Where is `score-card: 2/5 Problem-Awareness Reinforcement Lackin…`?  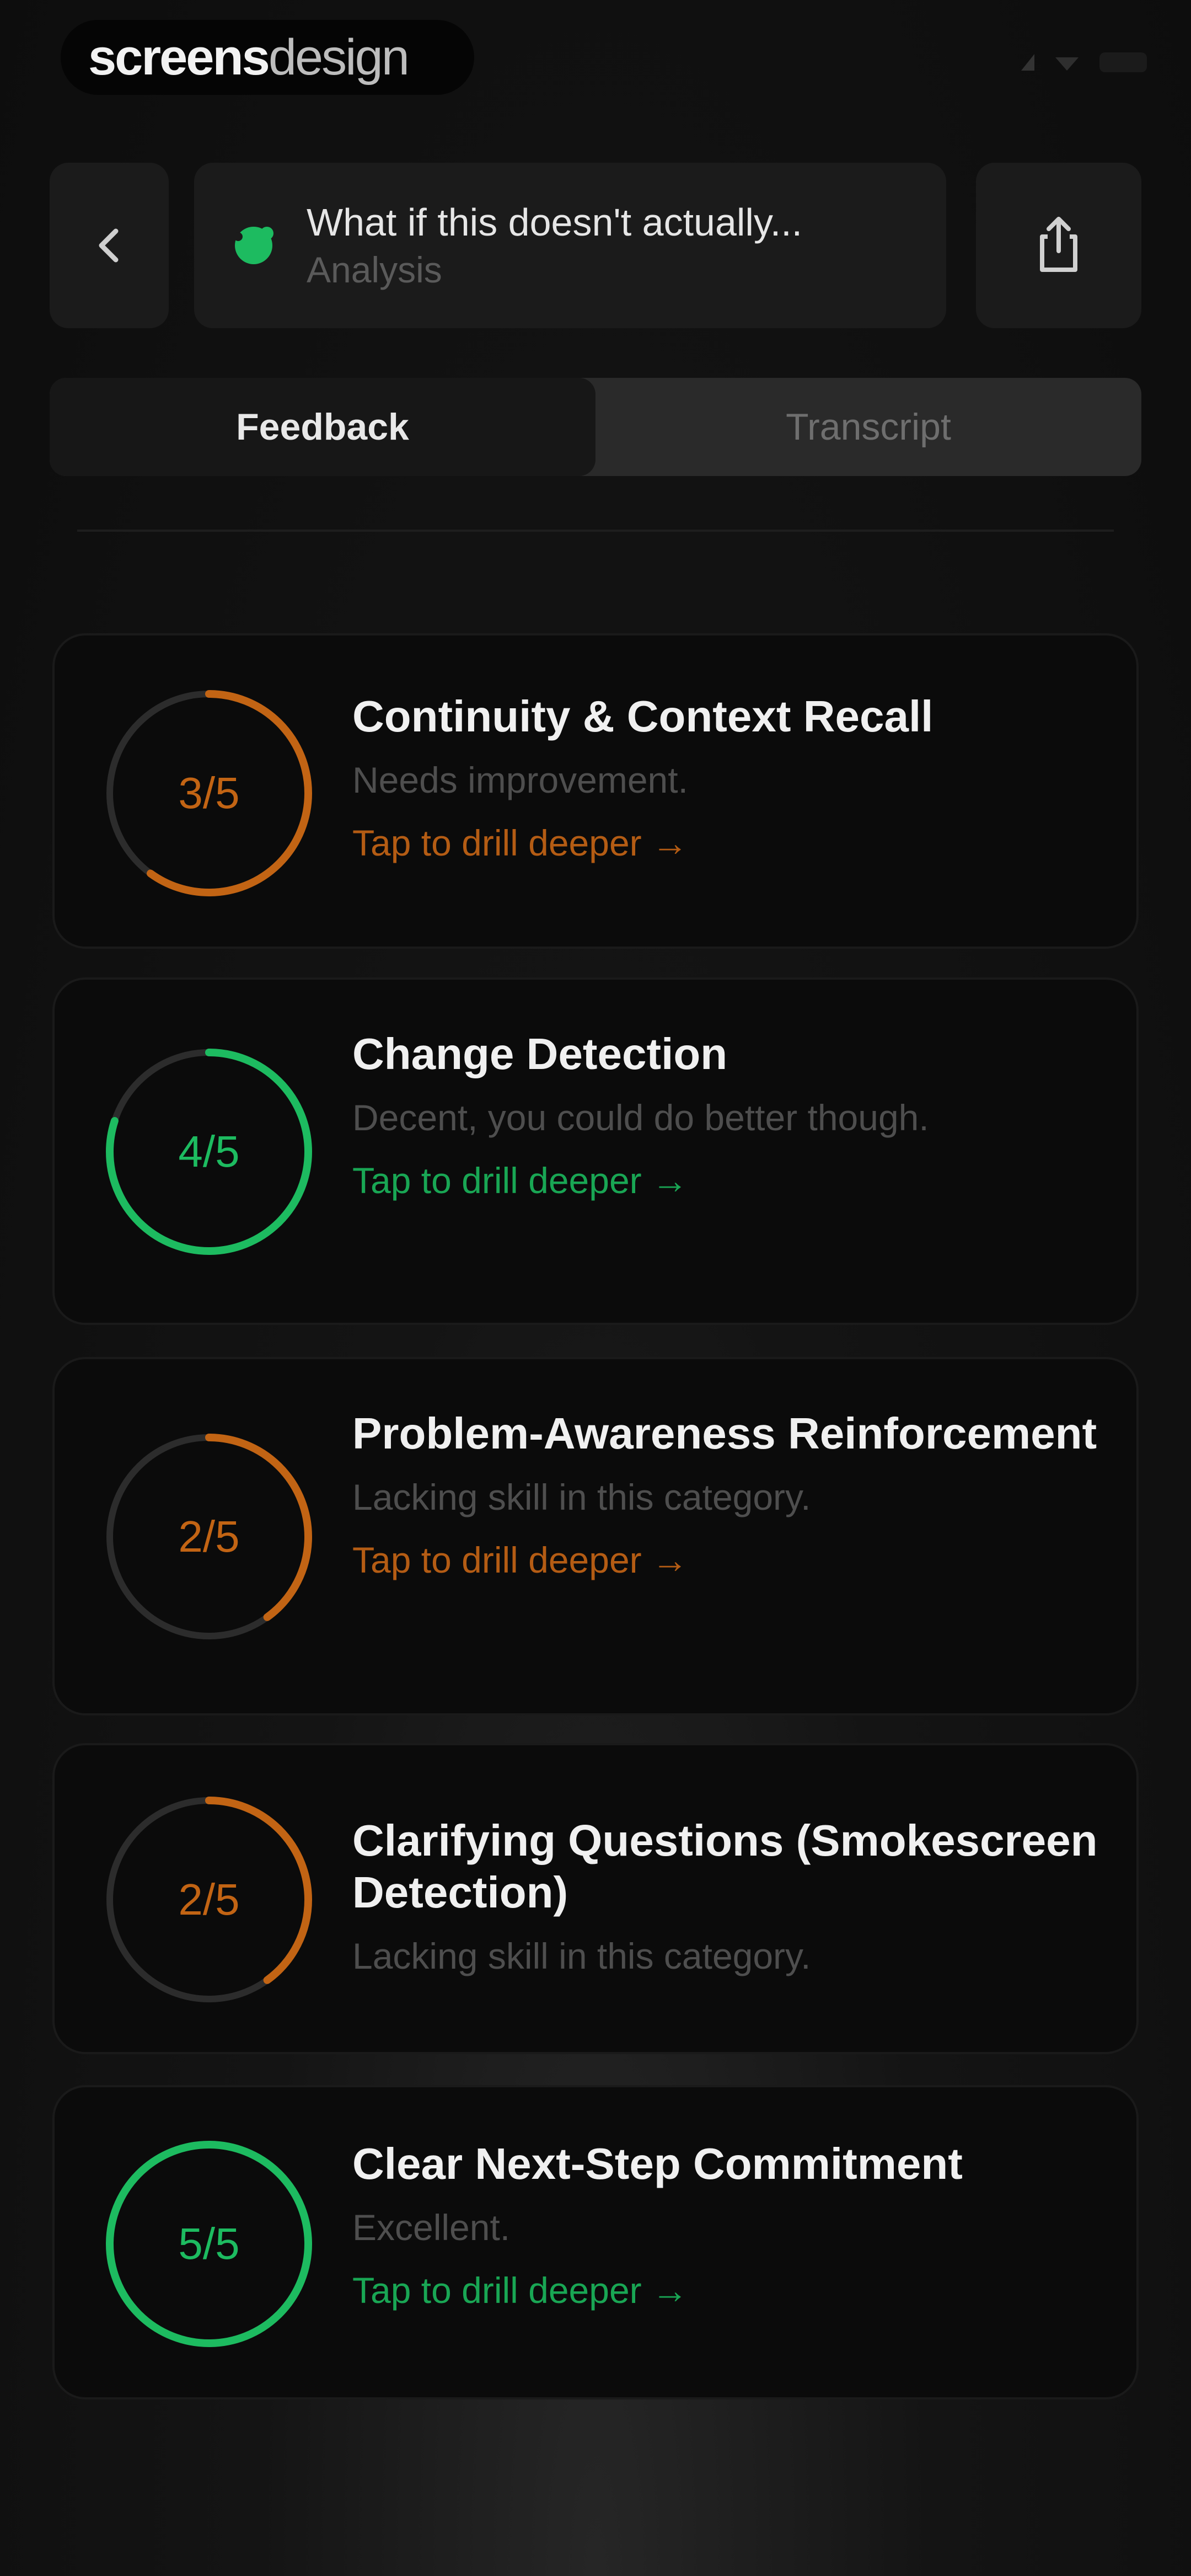 score-card: 2/5 Problem-Awareness Reinforcement Lackin… is located at coordinates (595, 1536).